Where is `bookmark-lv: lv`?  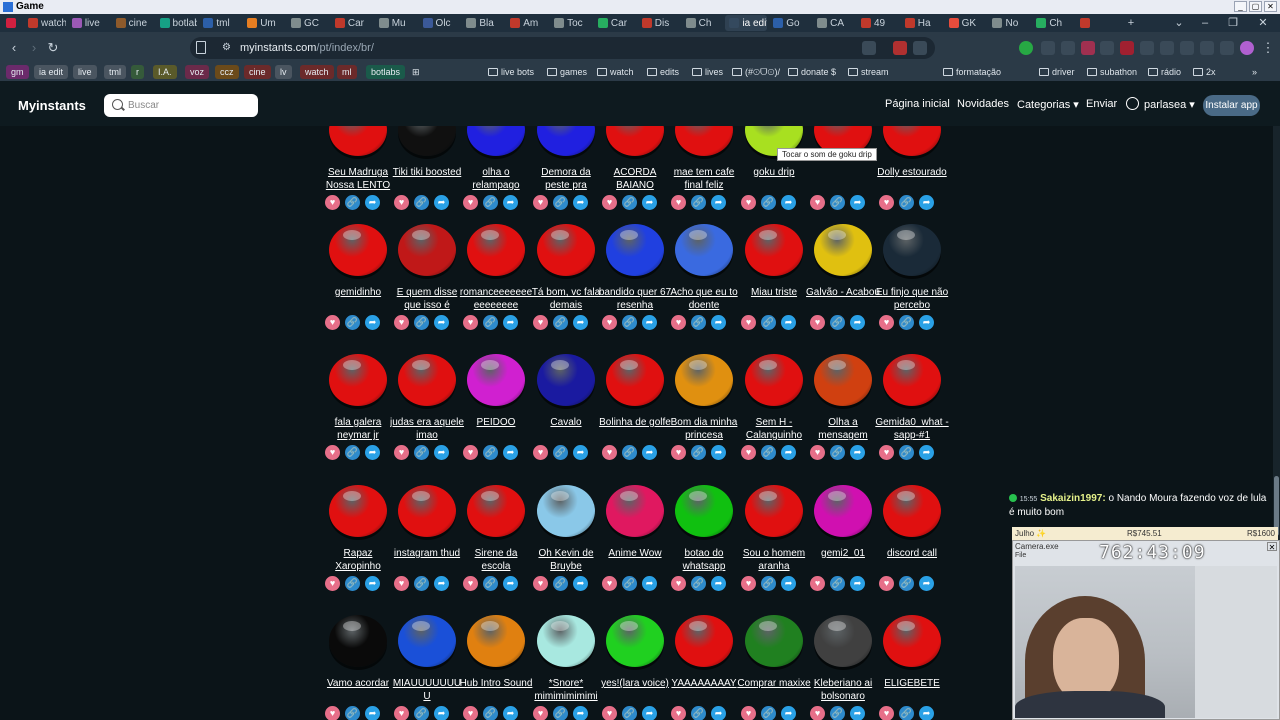 bookmark-lv: lv is located at coordinates (283, 72).